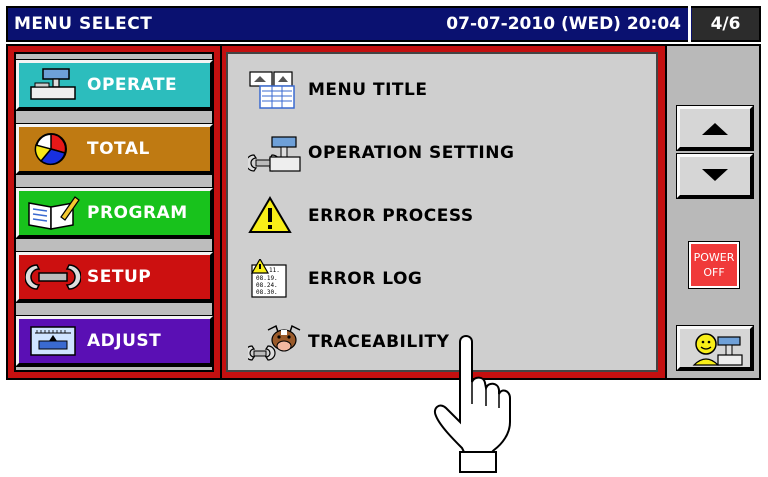 The image size is (768, 477). I want to click on book-pencil-icon, so click(53, 213).